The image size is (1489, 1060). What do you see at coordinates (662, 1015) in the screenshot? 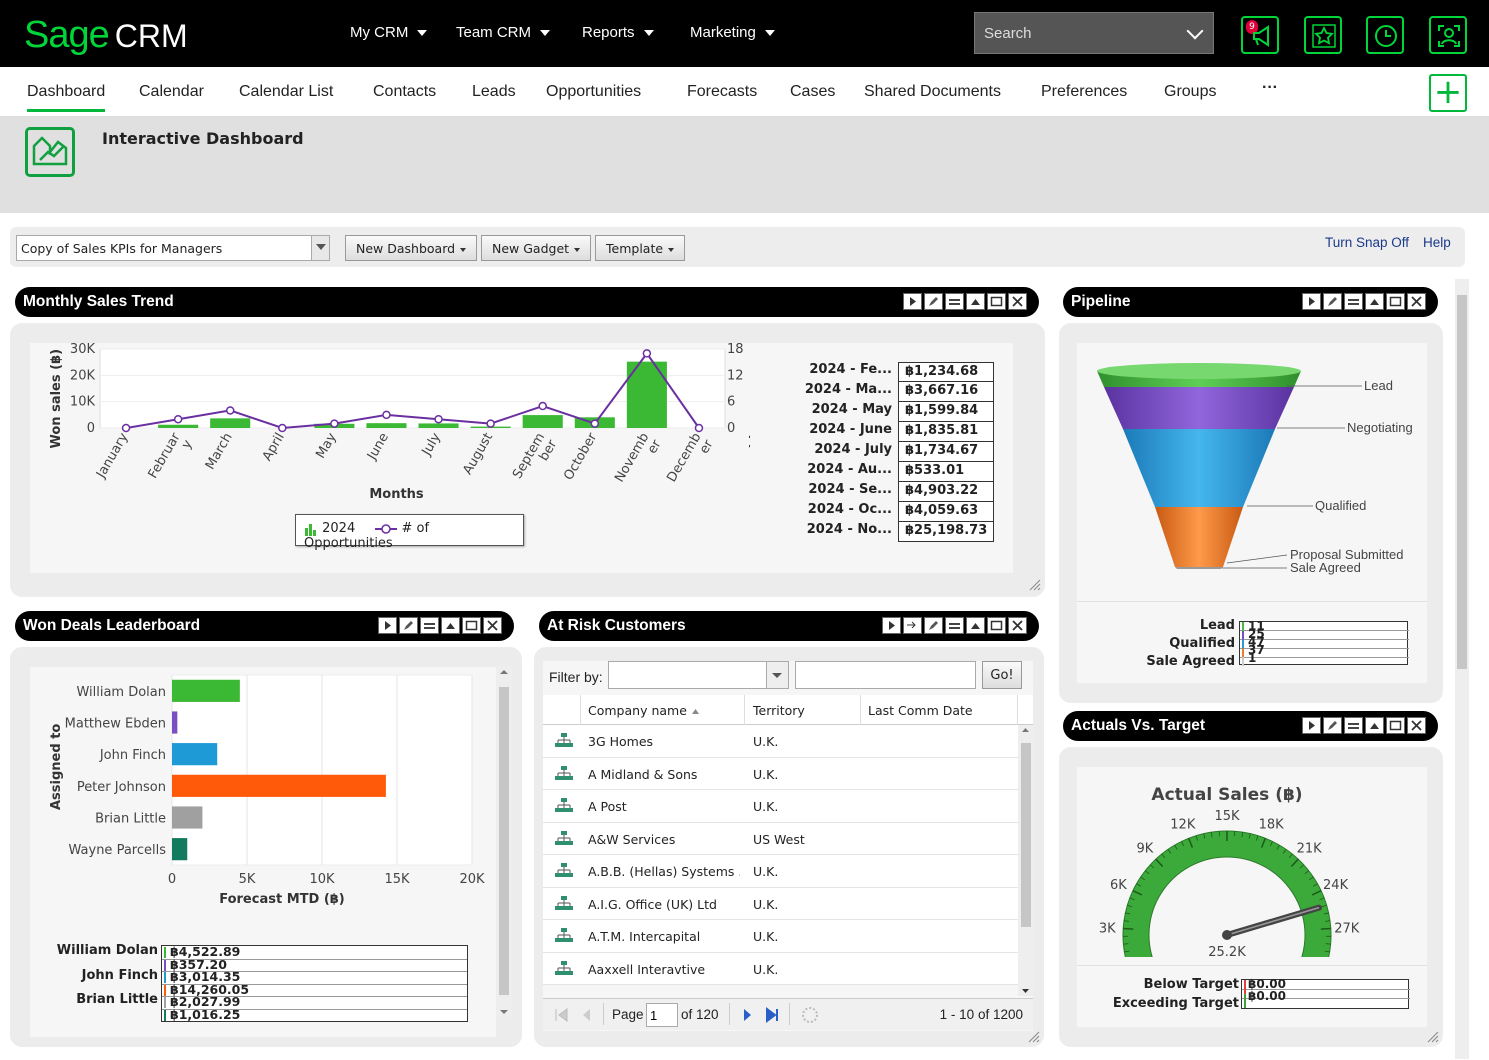
I see `page-number-input` at bounding box center [662, 1015].